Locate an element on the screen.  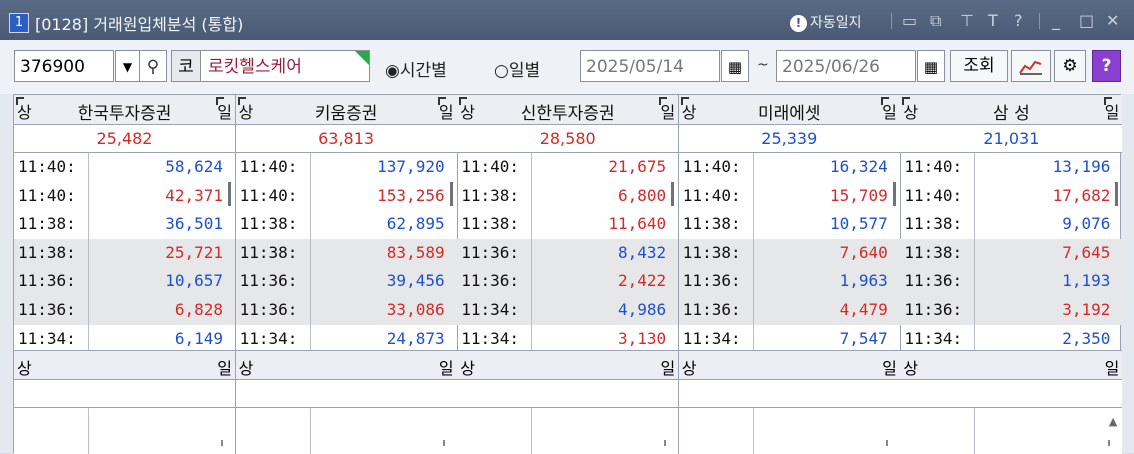
table-row: 11:34: 6,149 is located at coordinates (124, 339).